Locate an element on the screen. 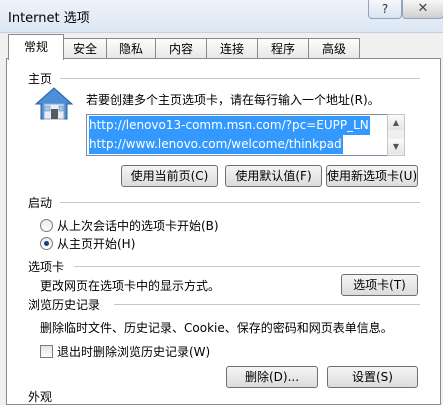 This screenshot has width=443, height=405. delete-on-exit-label: 退出时删除浏览历史记录(W) is located at coordinates (133, 351).